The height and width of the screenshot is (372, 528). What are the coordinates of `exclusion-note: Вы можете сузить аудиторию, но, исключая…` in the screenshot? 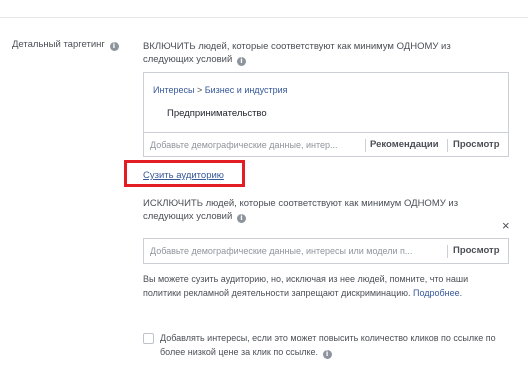 It's located at (323, 286).